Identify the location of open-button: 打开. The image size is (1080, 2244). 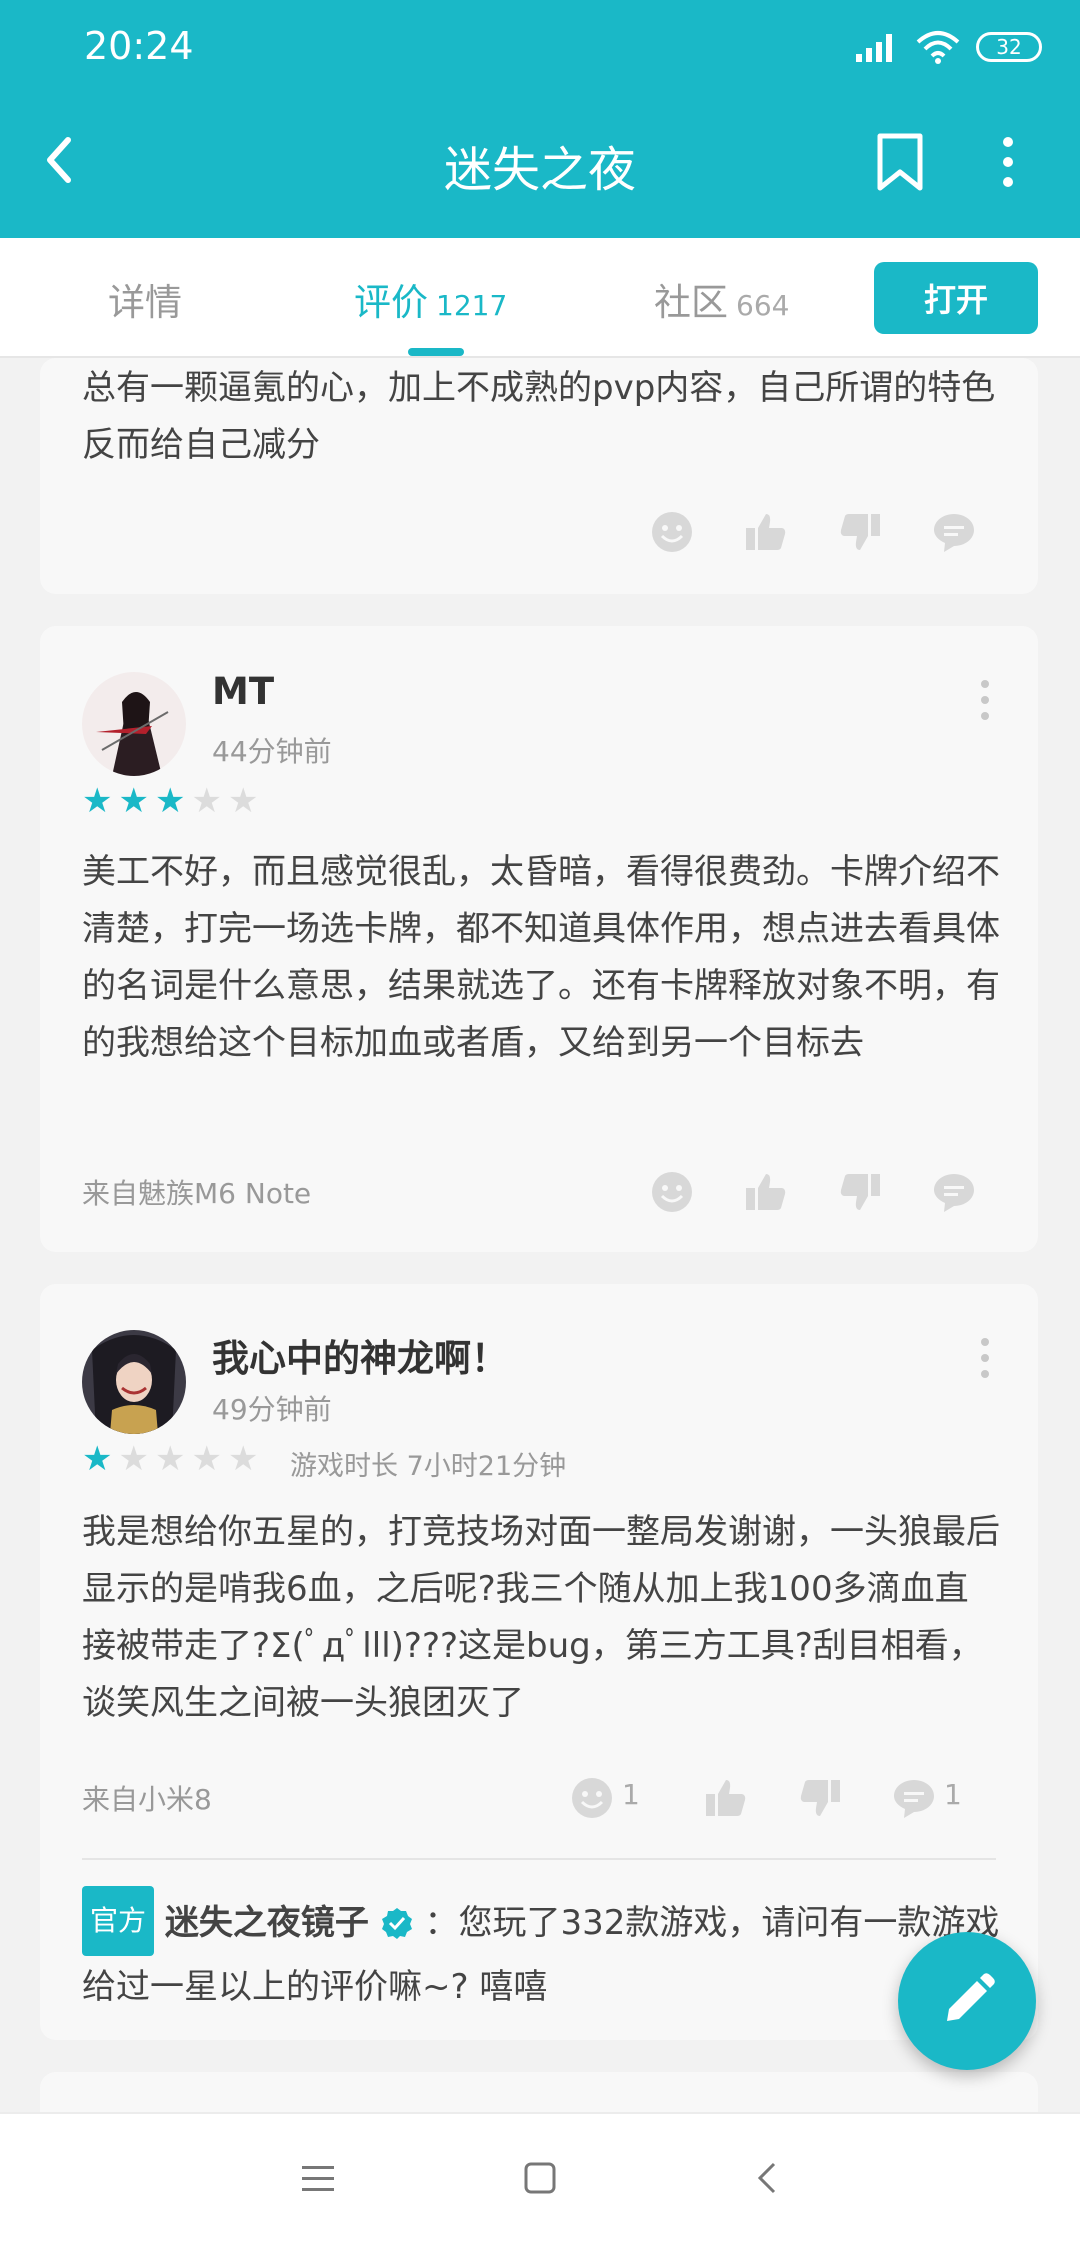
(956, 298).